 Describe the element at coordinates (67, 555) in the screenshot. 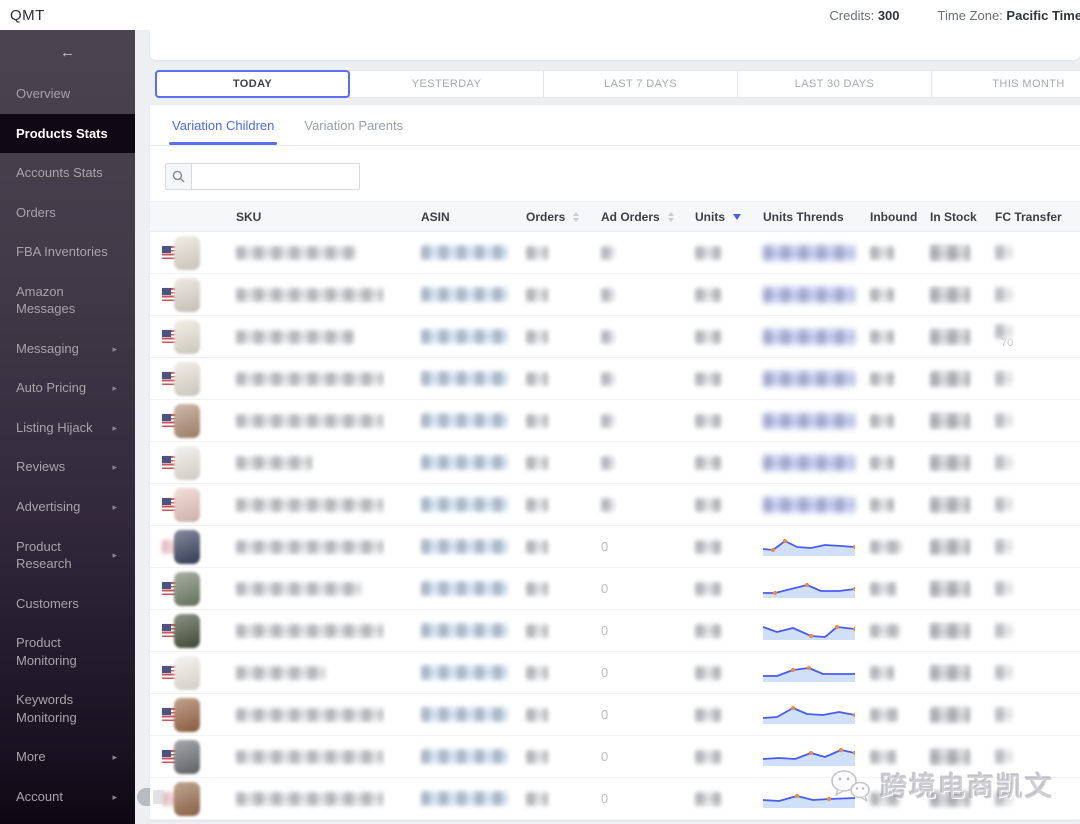

I see `sidebar-item-product-research: Product Research ▸` at that location.